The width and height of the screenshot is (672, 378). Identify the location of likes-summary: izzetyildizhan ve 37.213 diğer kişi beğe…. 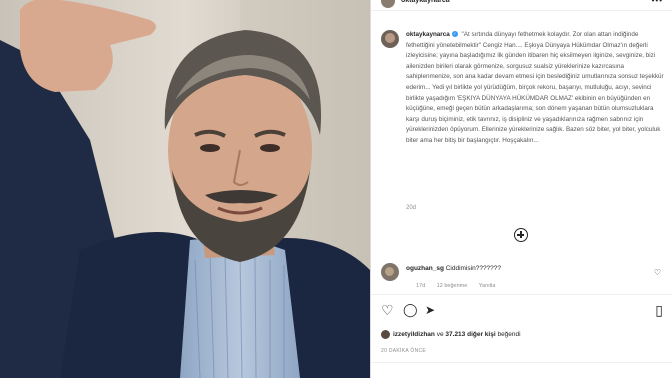
(451, 334).